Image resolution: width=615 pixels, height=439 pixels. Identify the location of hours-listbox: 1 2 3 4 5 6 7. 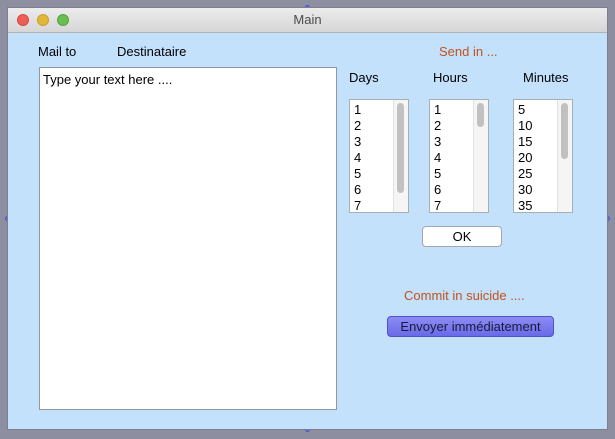
(459, 156).